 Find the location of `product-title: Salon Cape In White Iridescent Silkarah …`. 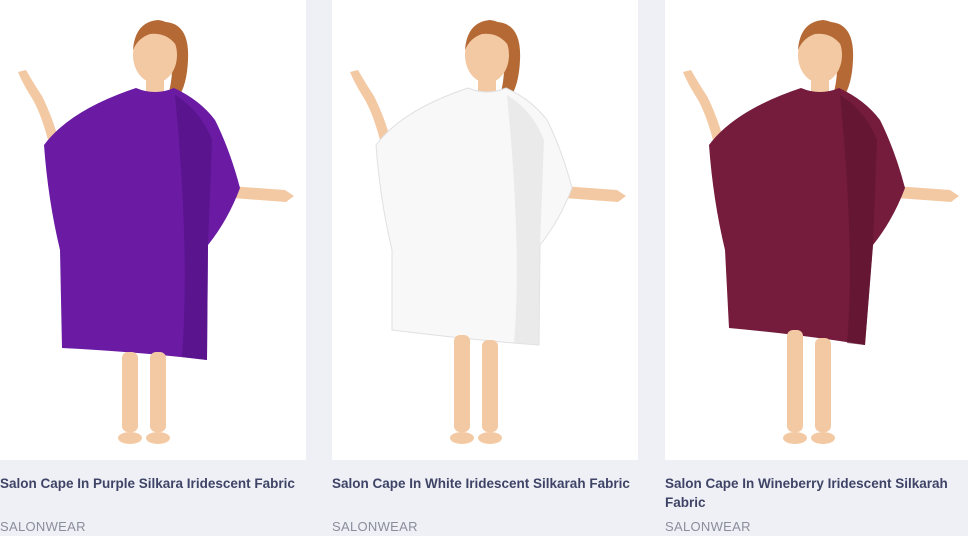

product-title: Salon Cape In White Iridescent Silkarah … is located at coordinates (485, 483).